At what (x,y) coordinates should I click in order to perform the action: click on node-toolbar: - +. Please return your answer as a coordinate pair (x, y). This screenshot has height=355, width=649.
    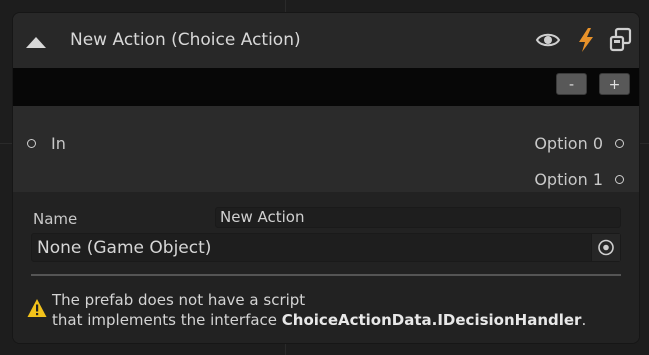
    Looking at the image, I should click on (326, 87).